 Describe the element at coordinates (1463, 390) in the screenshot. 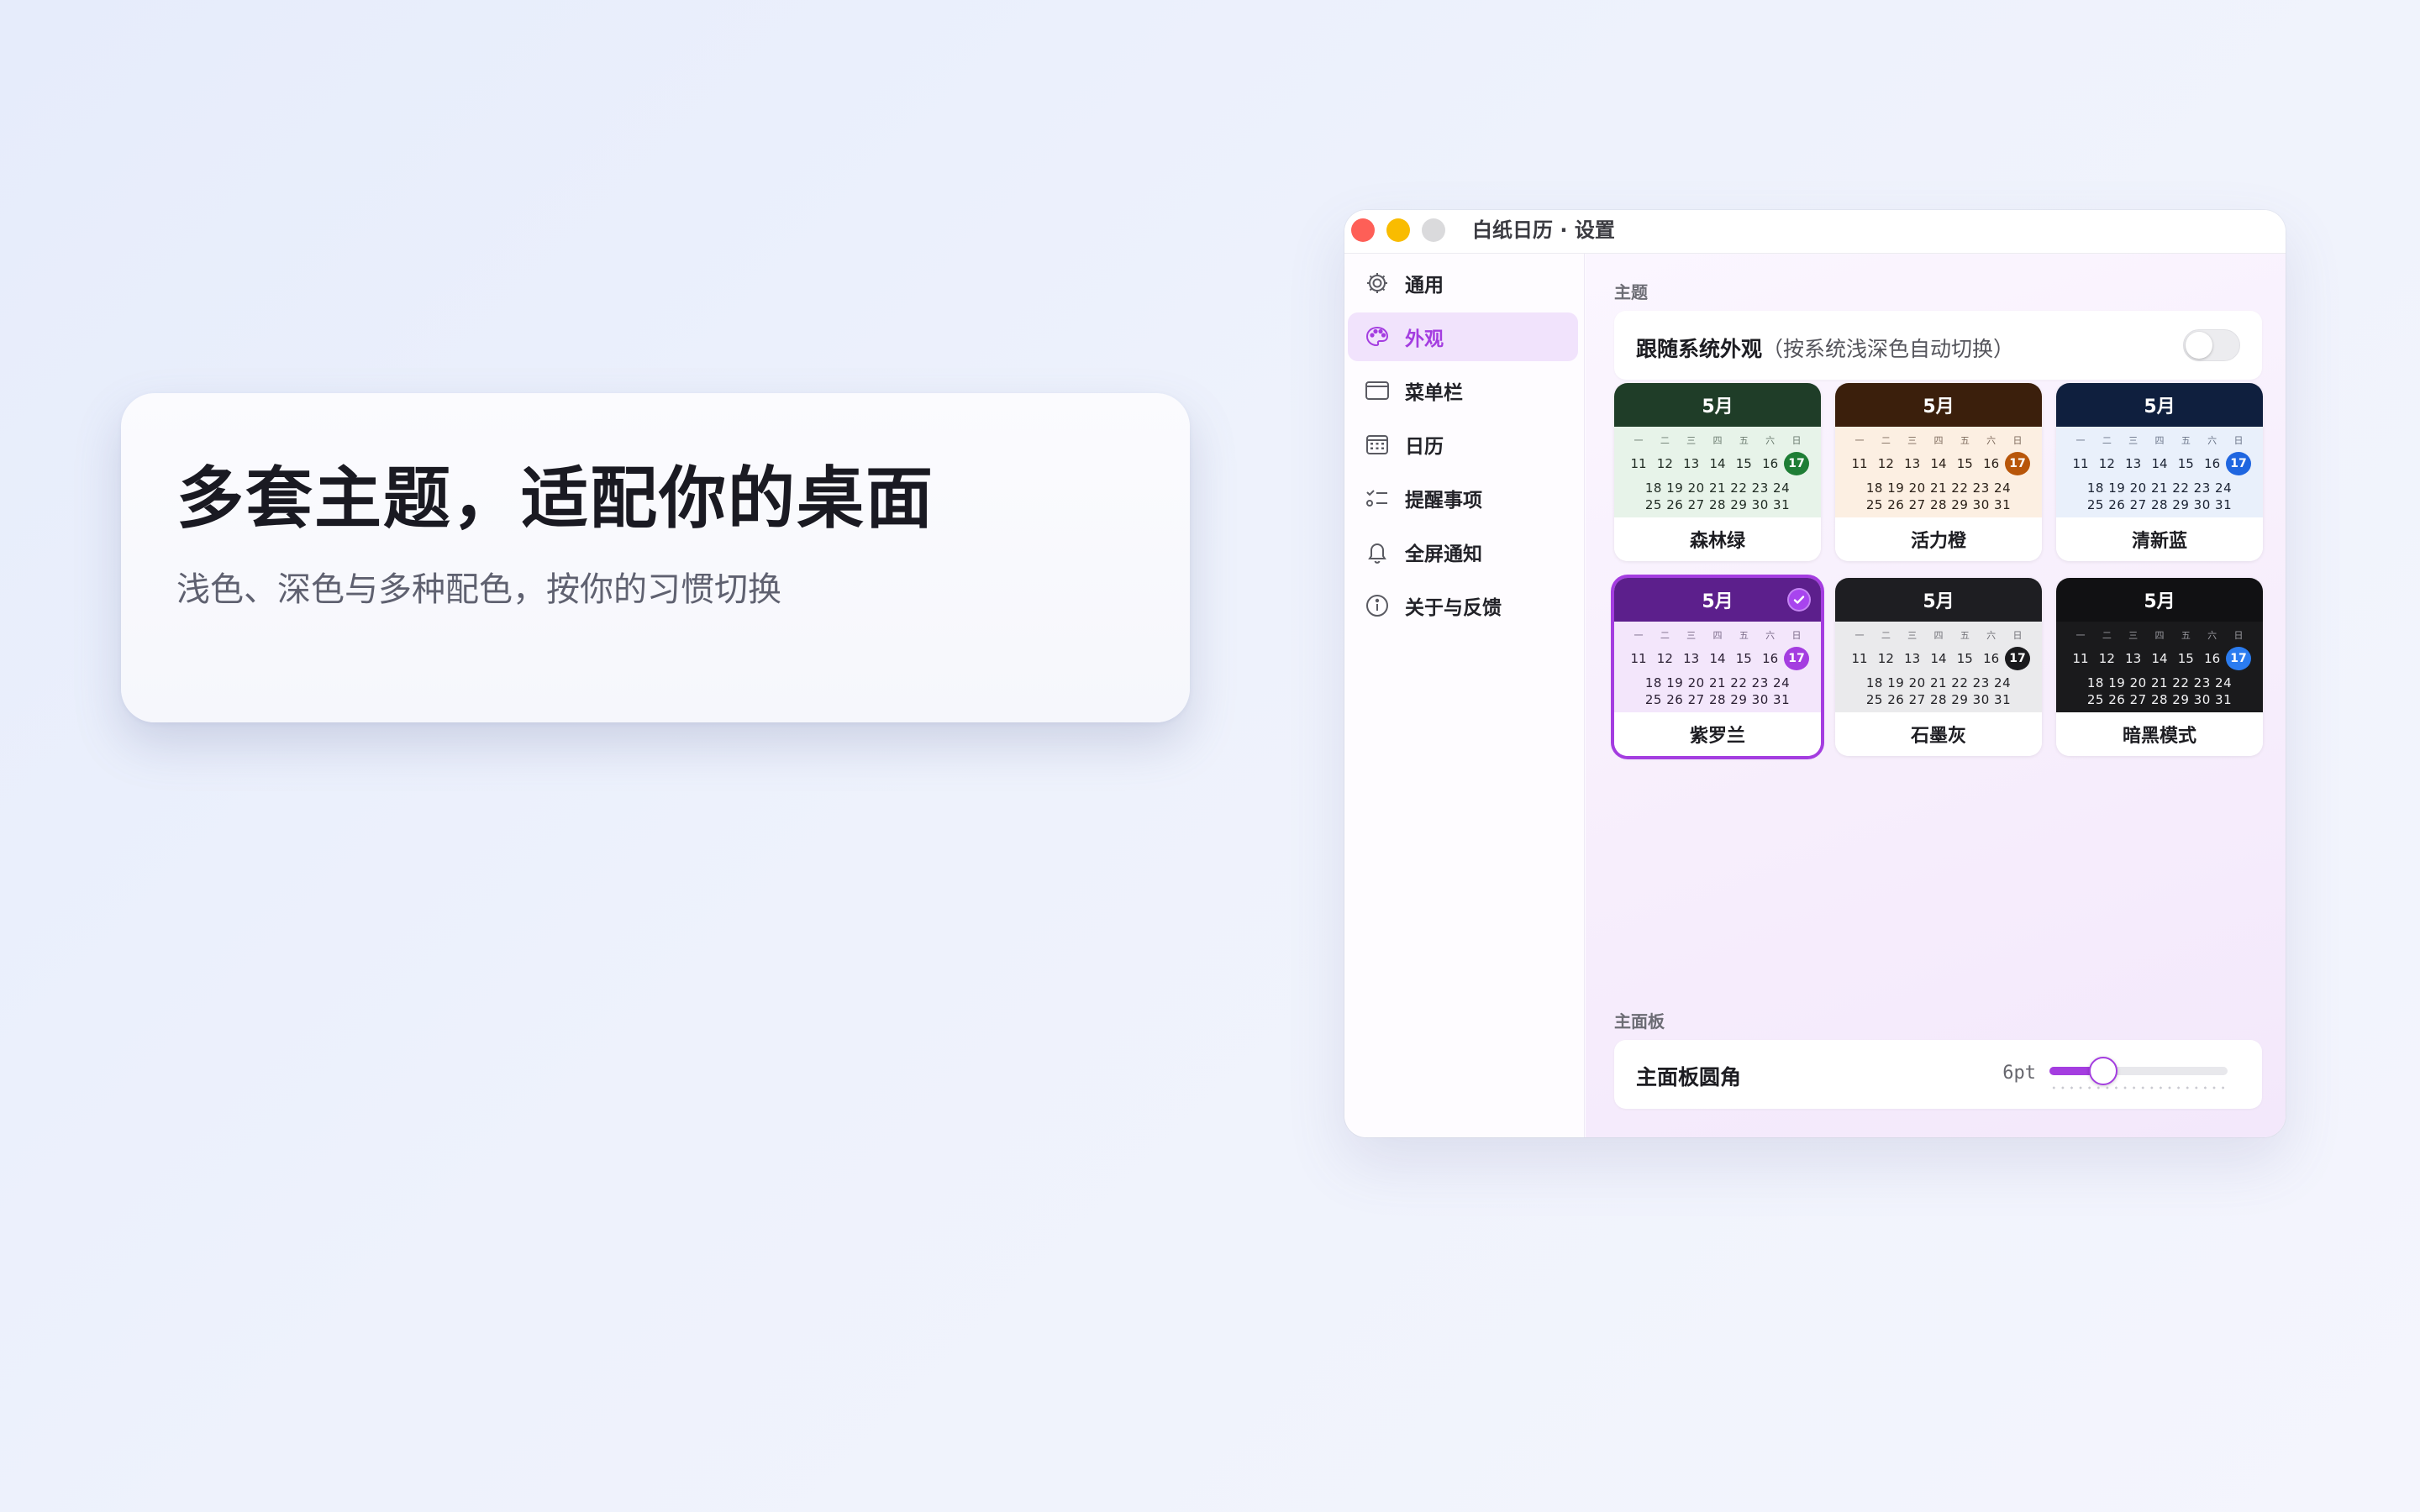

I see `sidebar-item-menubar: 菜单栏` at that location.